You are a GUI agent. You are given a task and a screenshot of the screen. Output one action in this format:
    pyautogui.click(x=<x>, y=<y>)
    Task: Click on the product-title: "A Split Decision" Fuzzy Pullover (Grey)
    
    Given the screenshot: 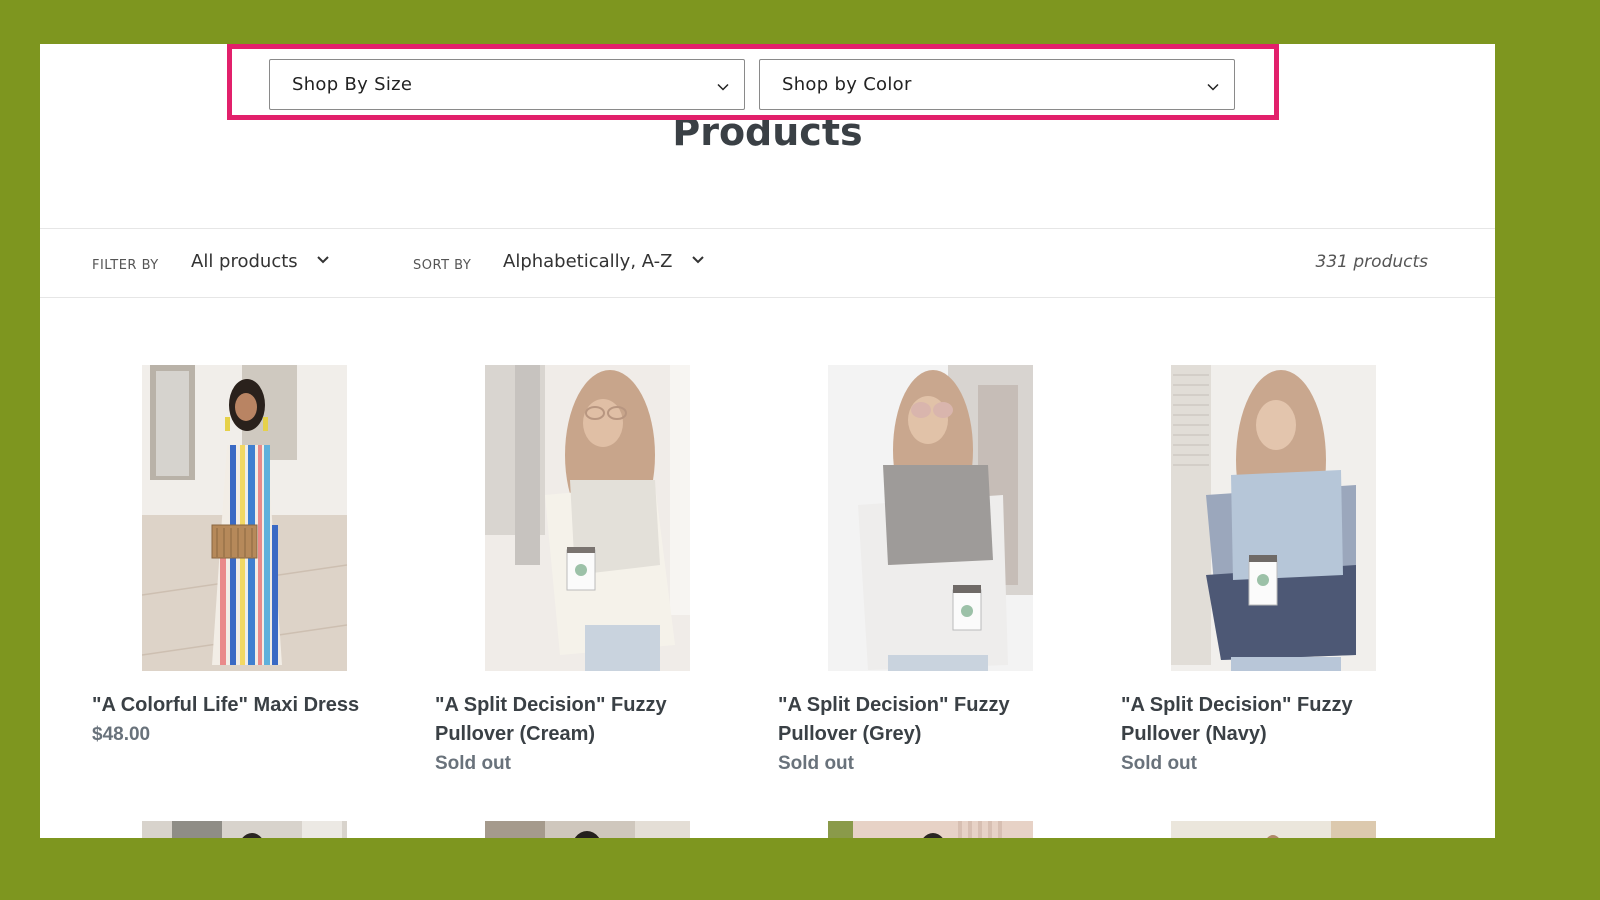 What is the action you would take?
    pyautogui.click(x=928, y=720)
    